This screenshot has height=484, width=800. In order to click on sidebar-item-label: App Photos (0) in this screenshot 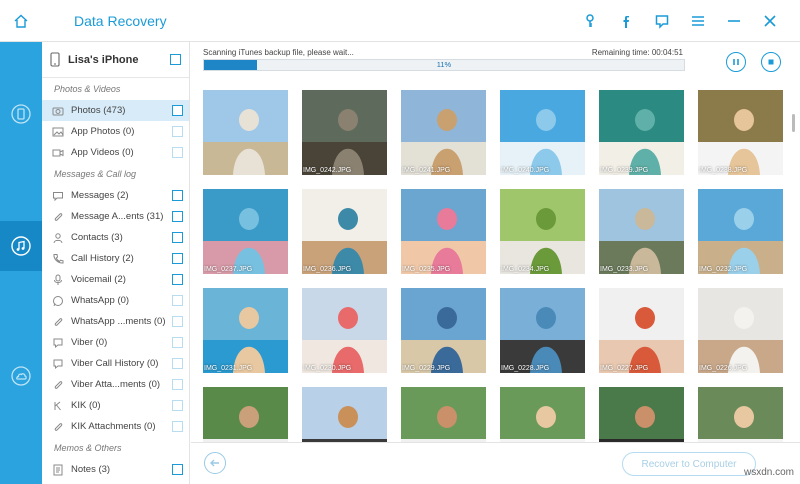, I will do `click(103, 131)`.